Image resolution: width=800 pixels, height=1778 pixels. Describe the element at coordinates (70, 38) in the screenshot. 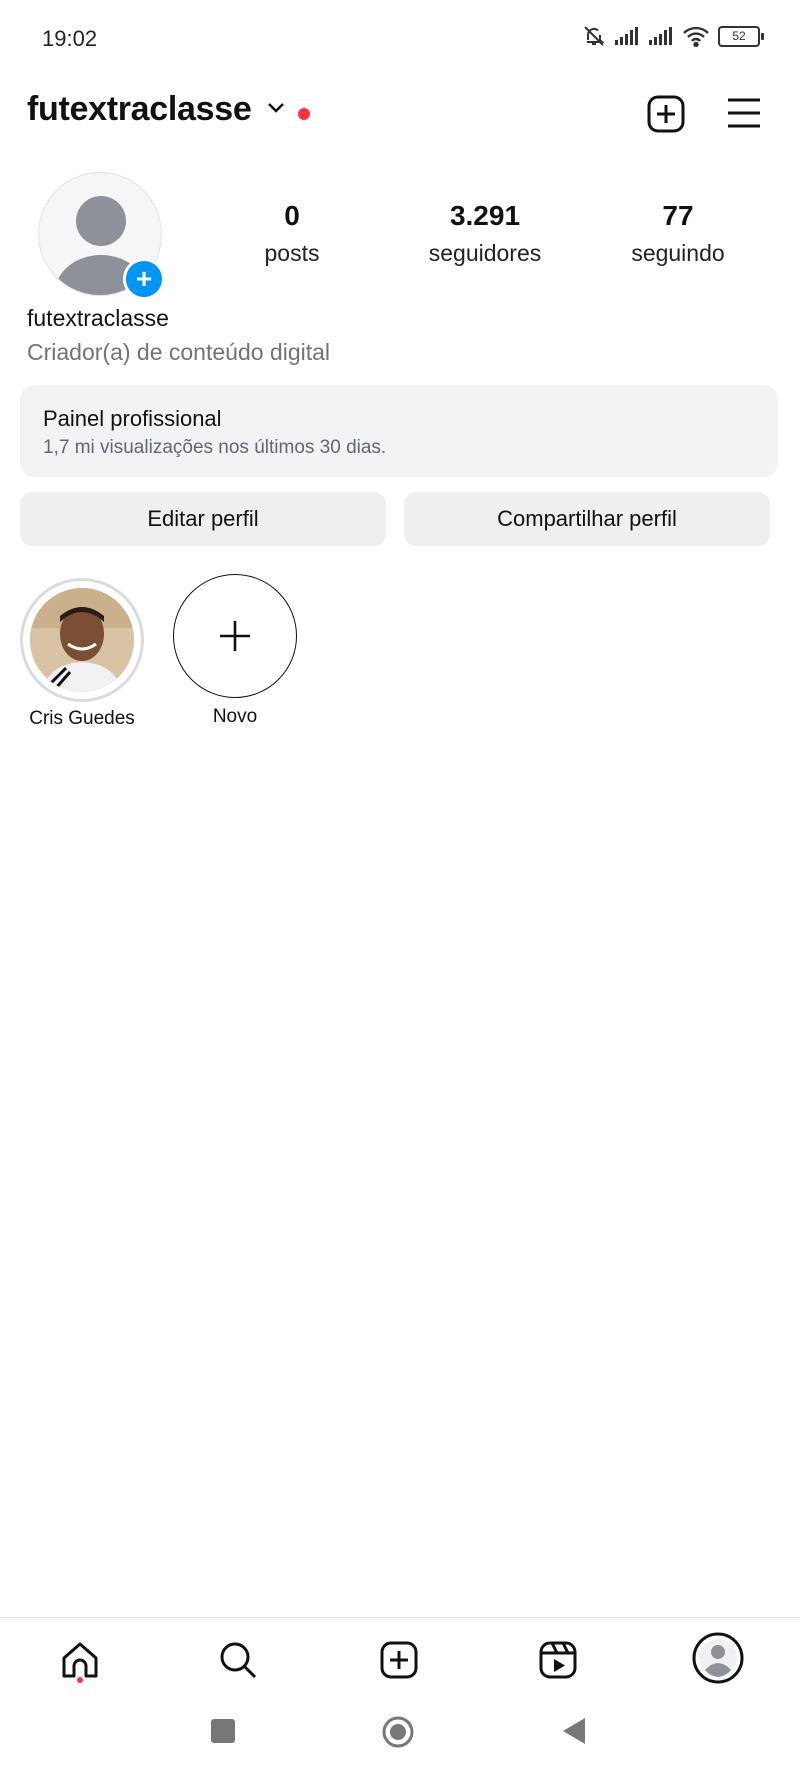

I see `status-time: 19:02` at that location.